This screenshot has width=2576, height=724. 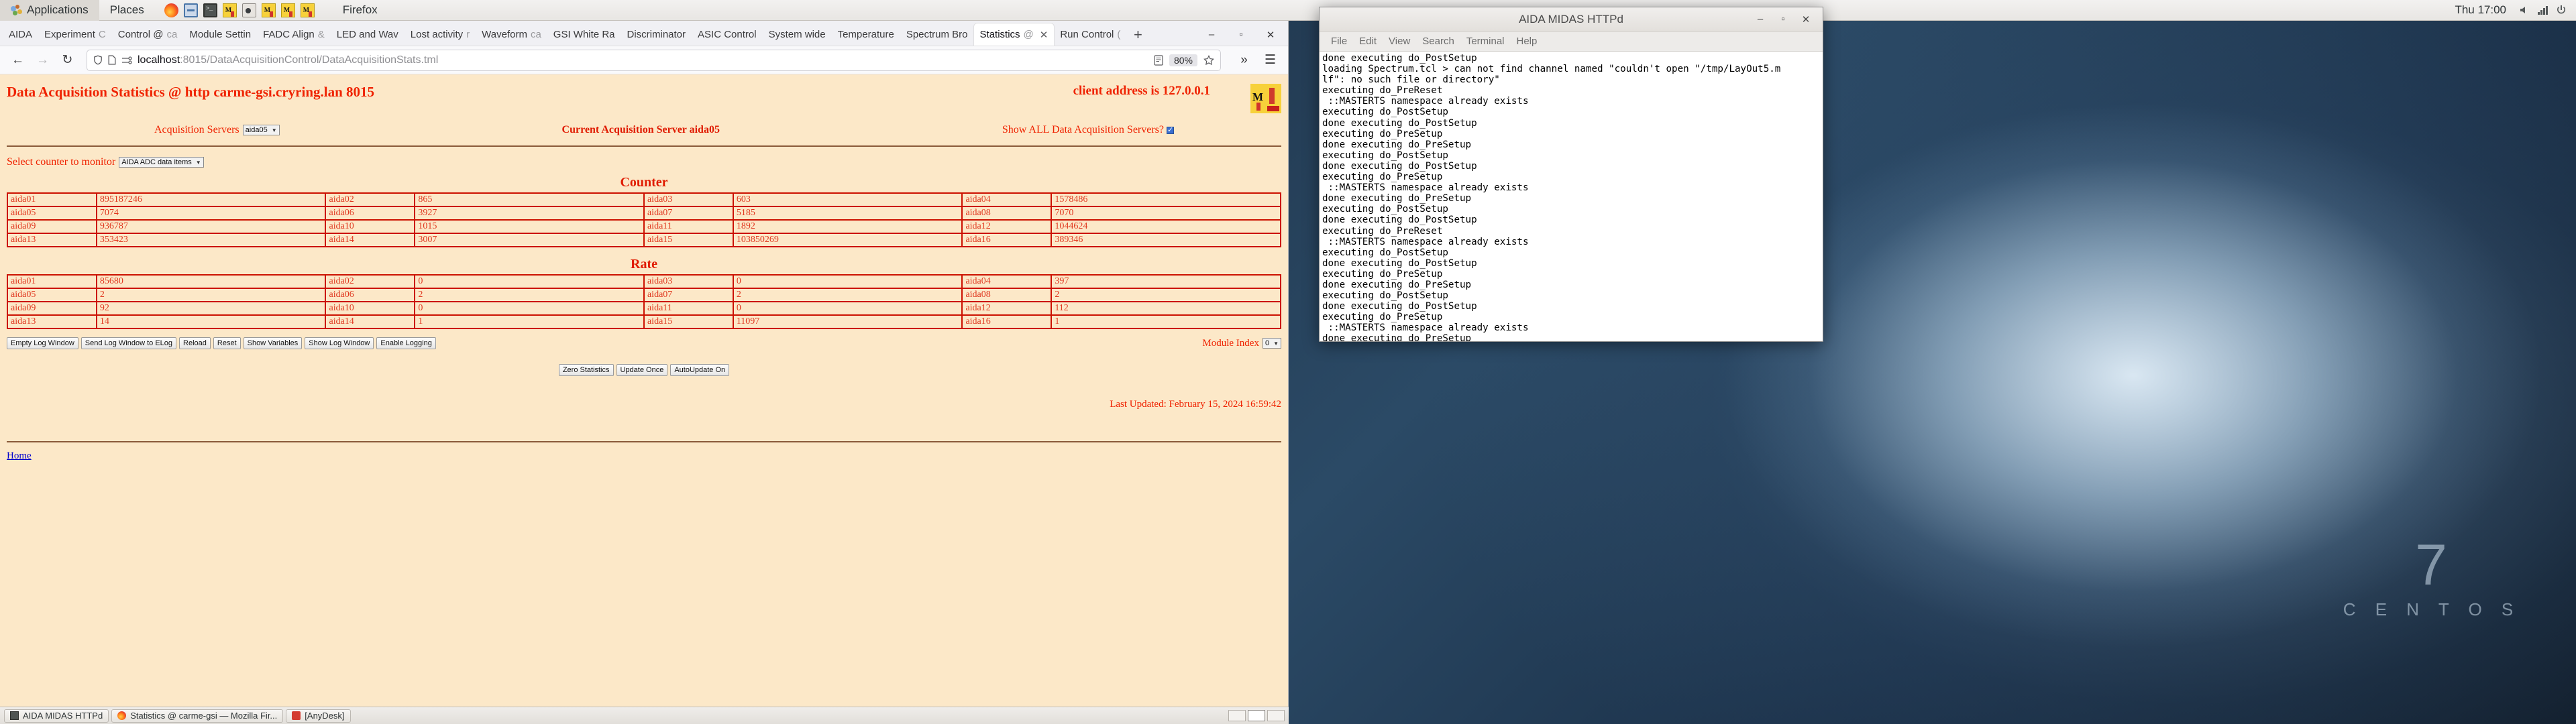 I want to click on show-all-servers-checkbox, so click(x=1171, y=129).